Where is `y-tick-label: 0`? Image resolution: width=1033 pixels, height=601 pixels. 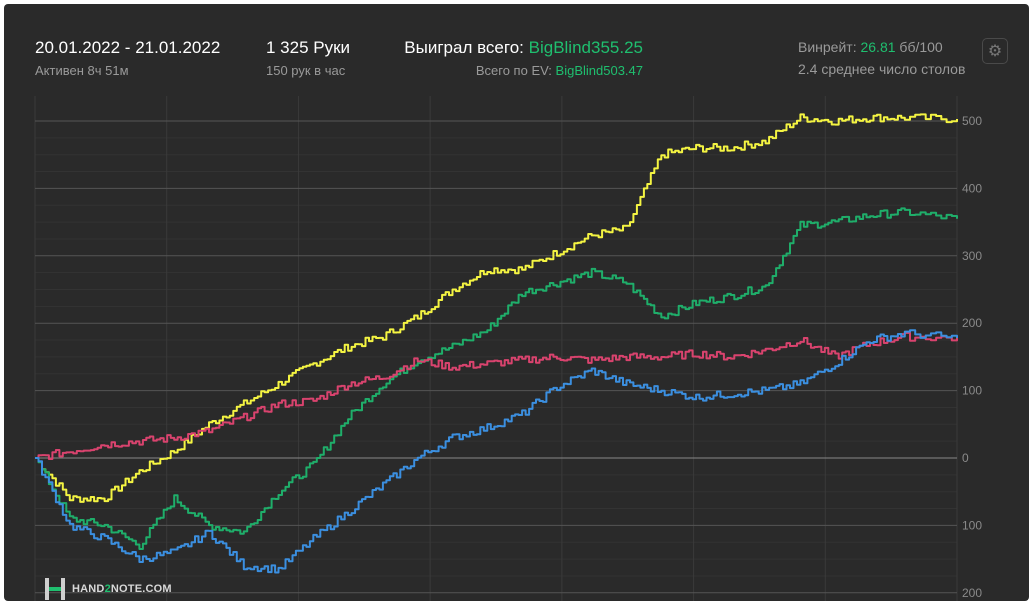 y-tick-label: 0 is located at coordinates (965, 458).